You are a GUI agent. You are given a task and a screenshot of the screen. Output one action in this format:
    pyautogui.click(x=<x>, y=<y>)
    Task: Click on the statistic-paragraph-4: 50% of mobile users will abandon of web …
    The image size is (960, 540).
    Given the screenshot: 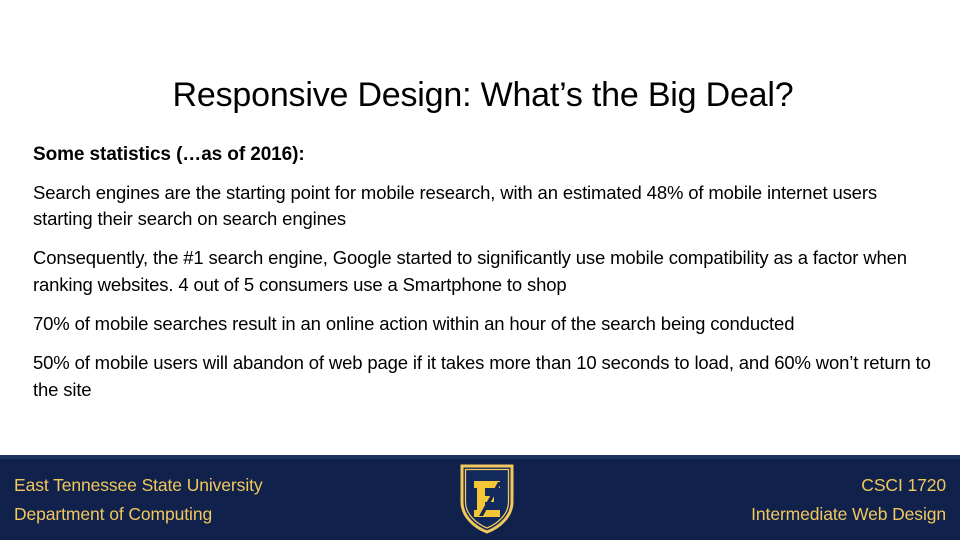 What is the action you would take?
    pyautogui.click(x=482, y=375)
    